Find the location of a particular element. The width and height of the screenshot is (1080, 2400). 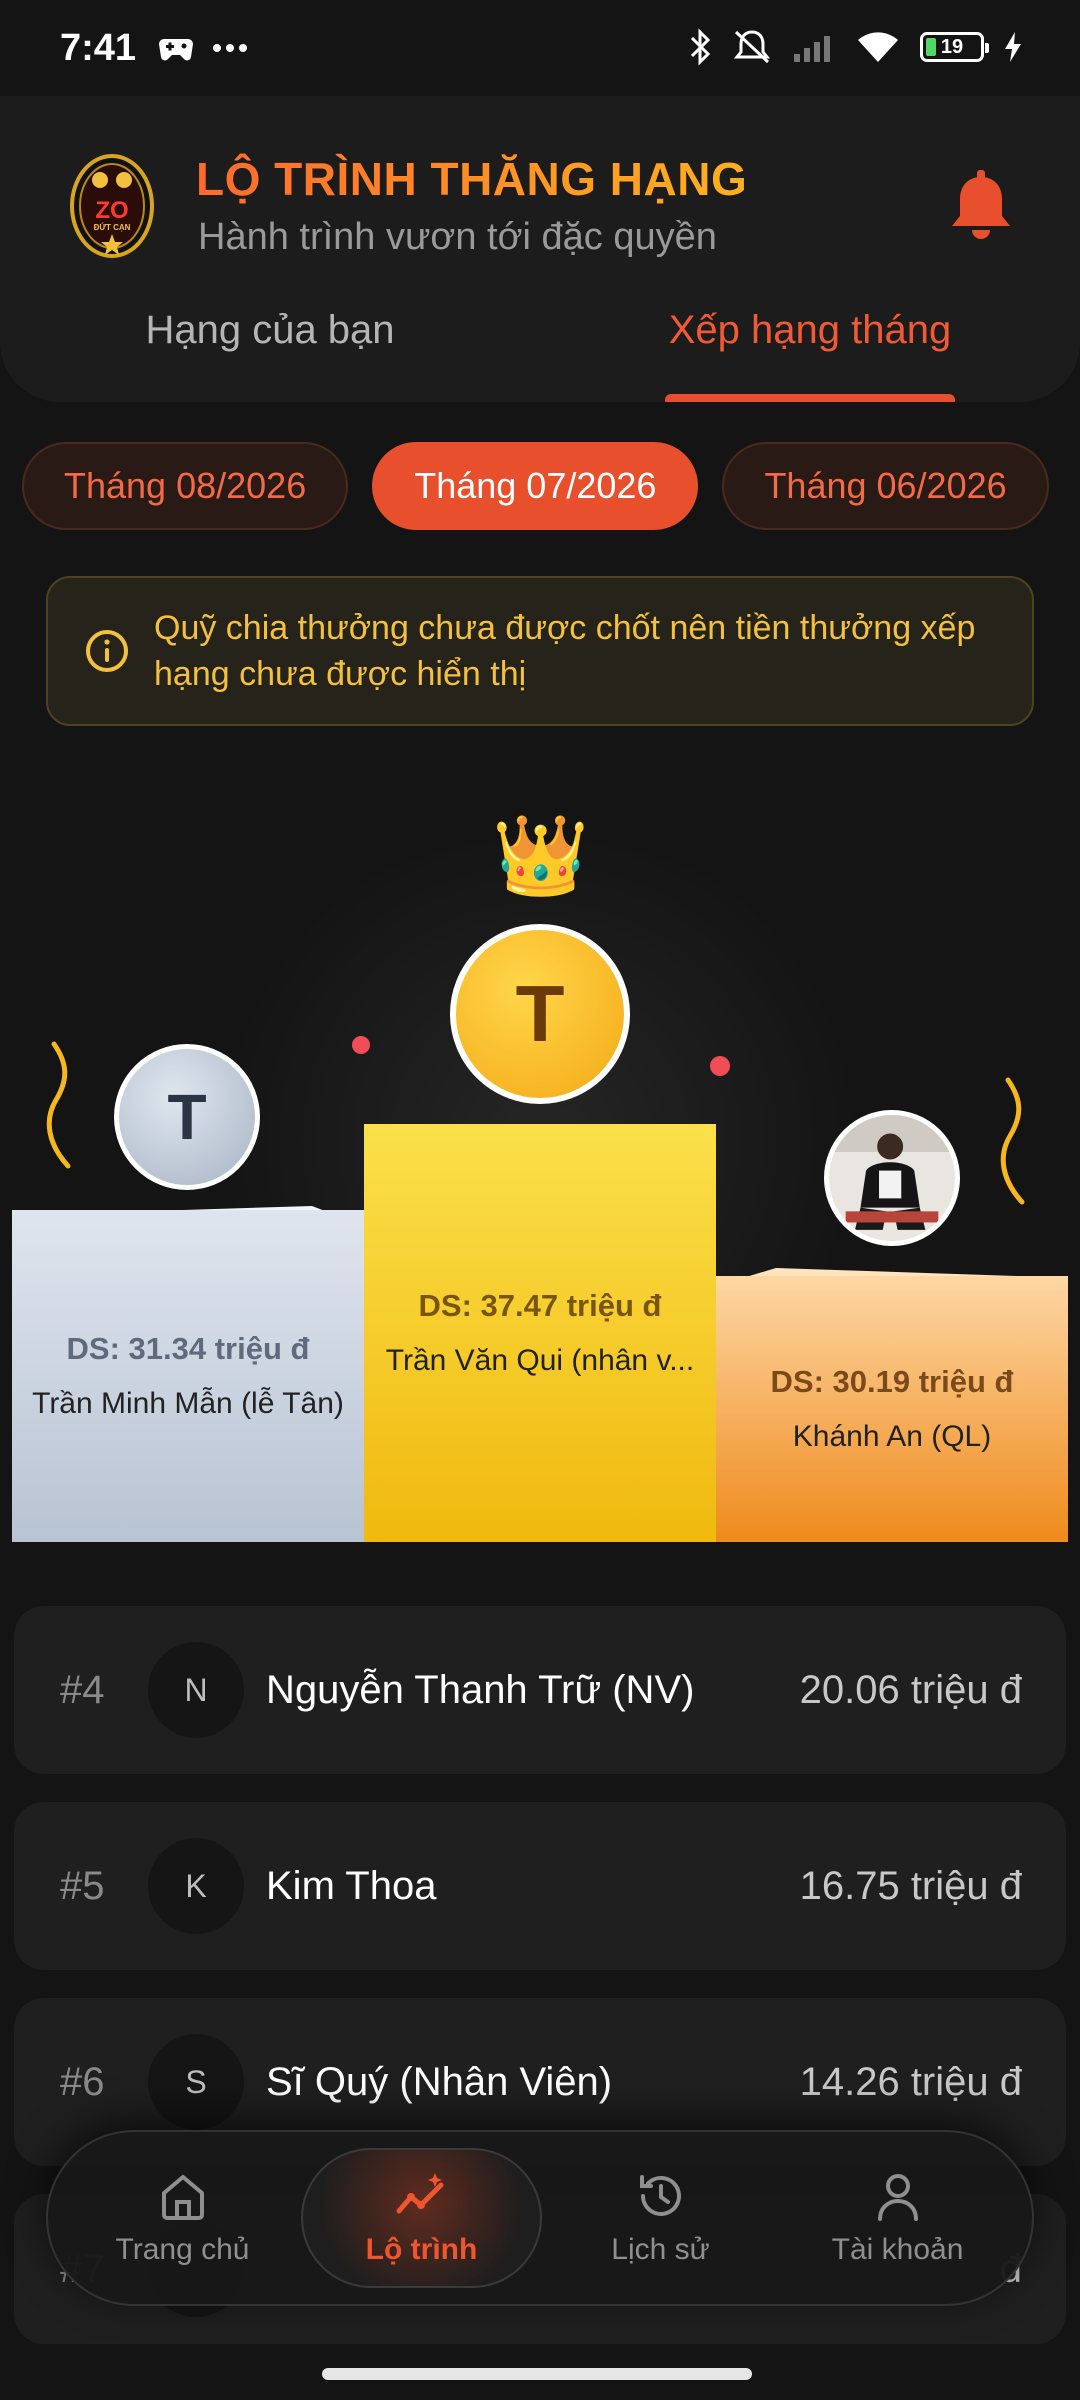

route-icon is located at coordinates (419, 2193).